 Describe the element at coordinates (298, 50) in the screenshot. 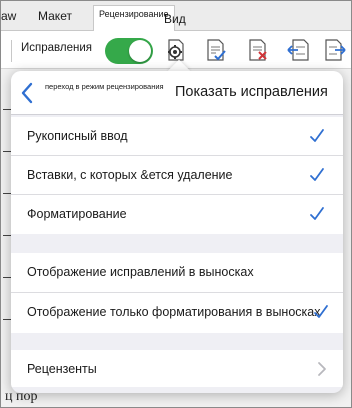

I see `previous-change-icon` at that location.